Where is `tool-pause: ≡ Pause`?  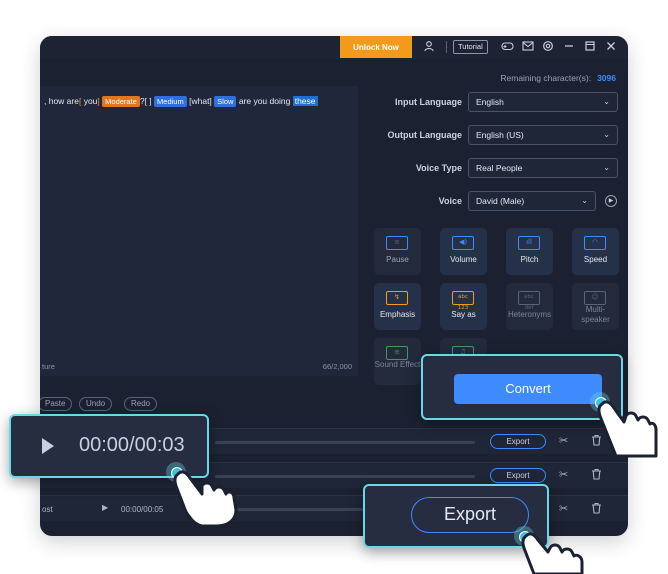
tool-pause: ≡ Pause is located at coordinates (397, 251).